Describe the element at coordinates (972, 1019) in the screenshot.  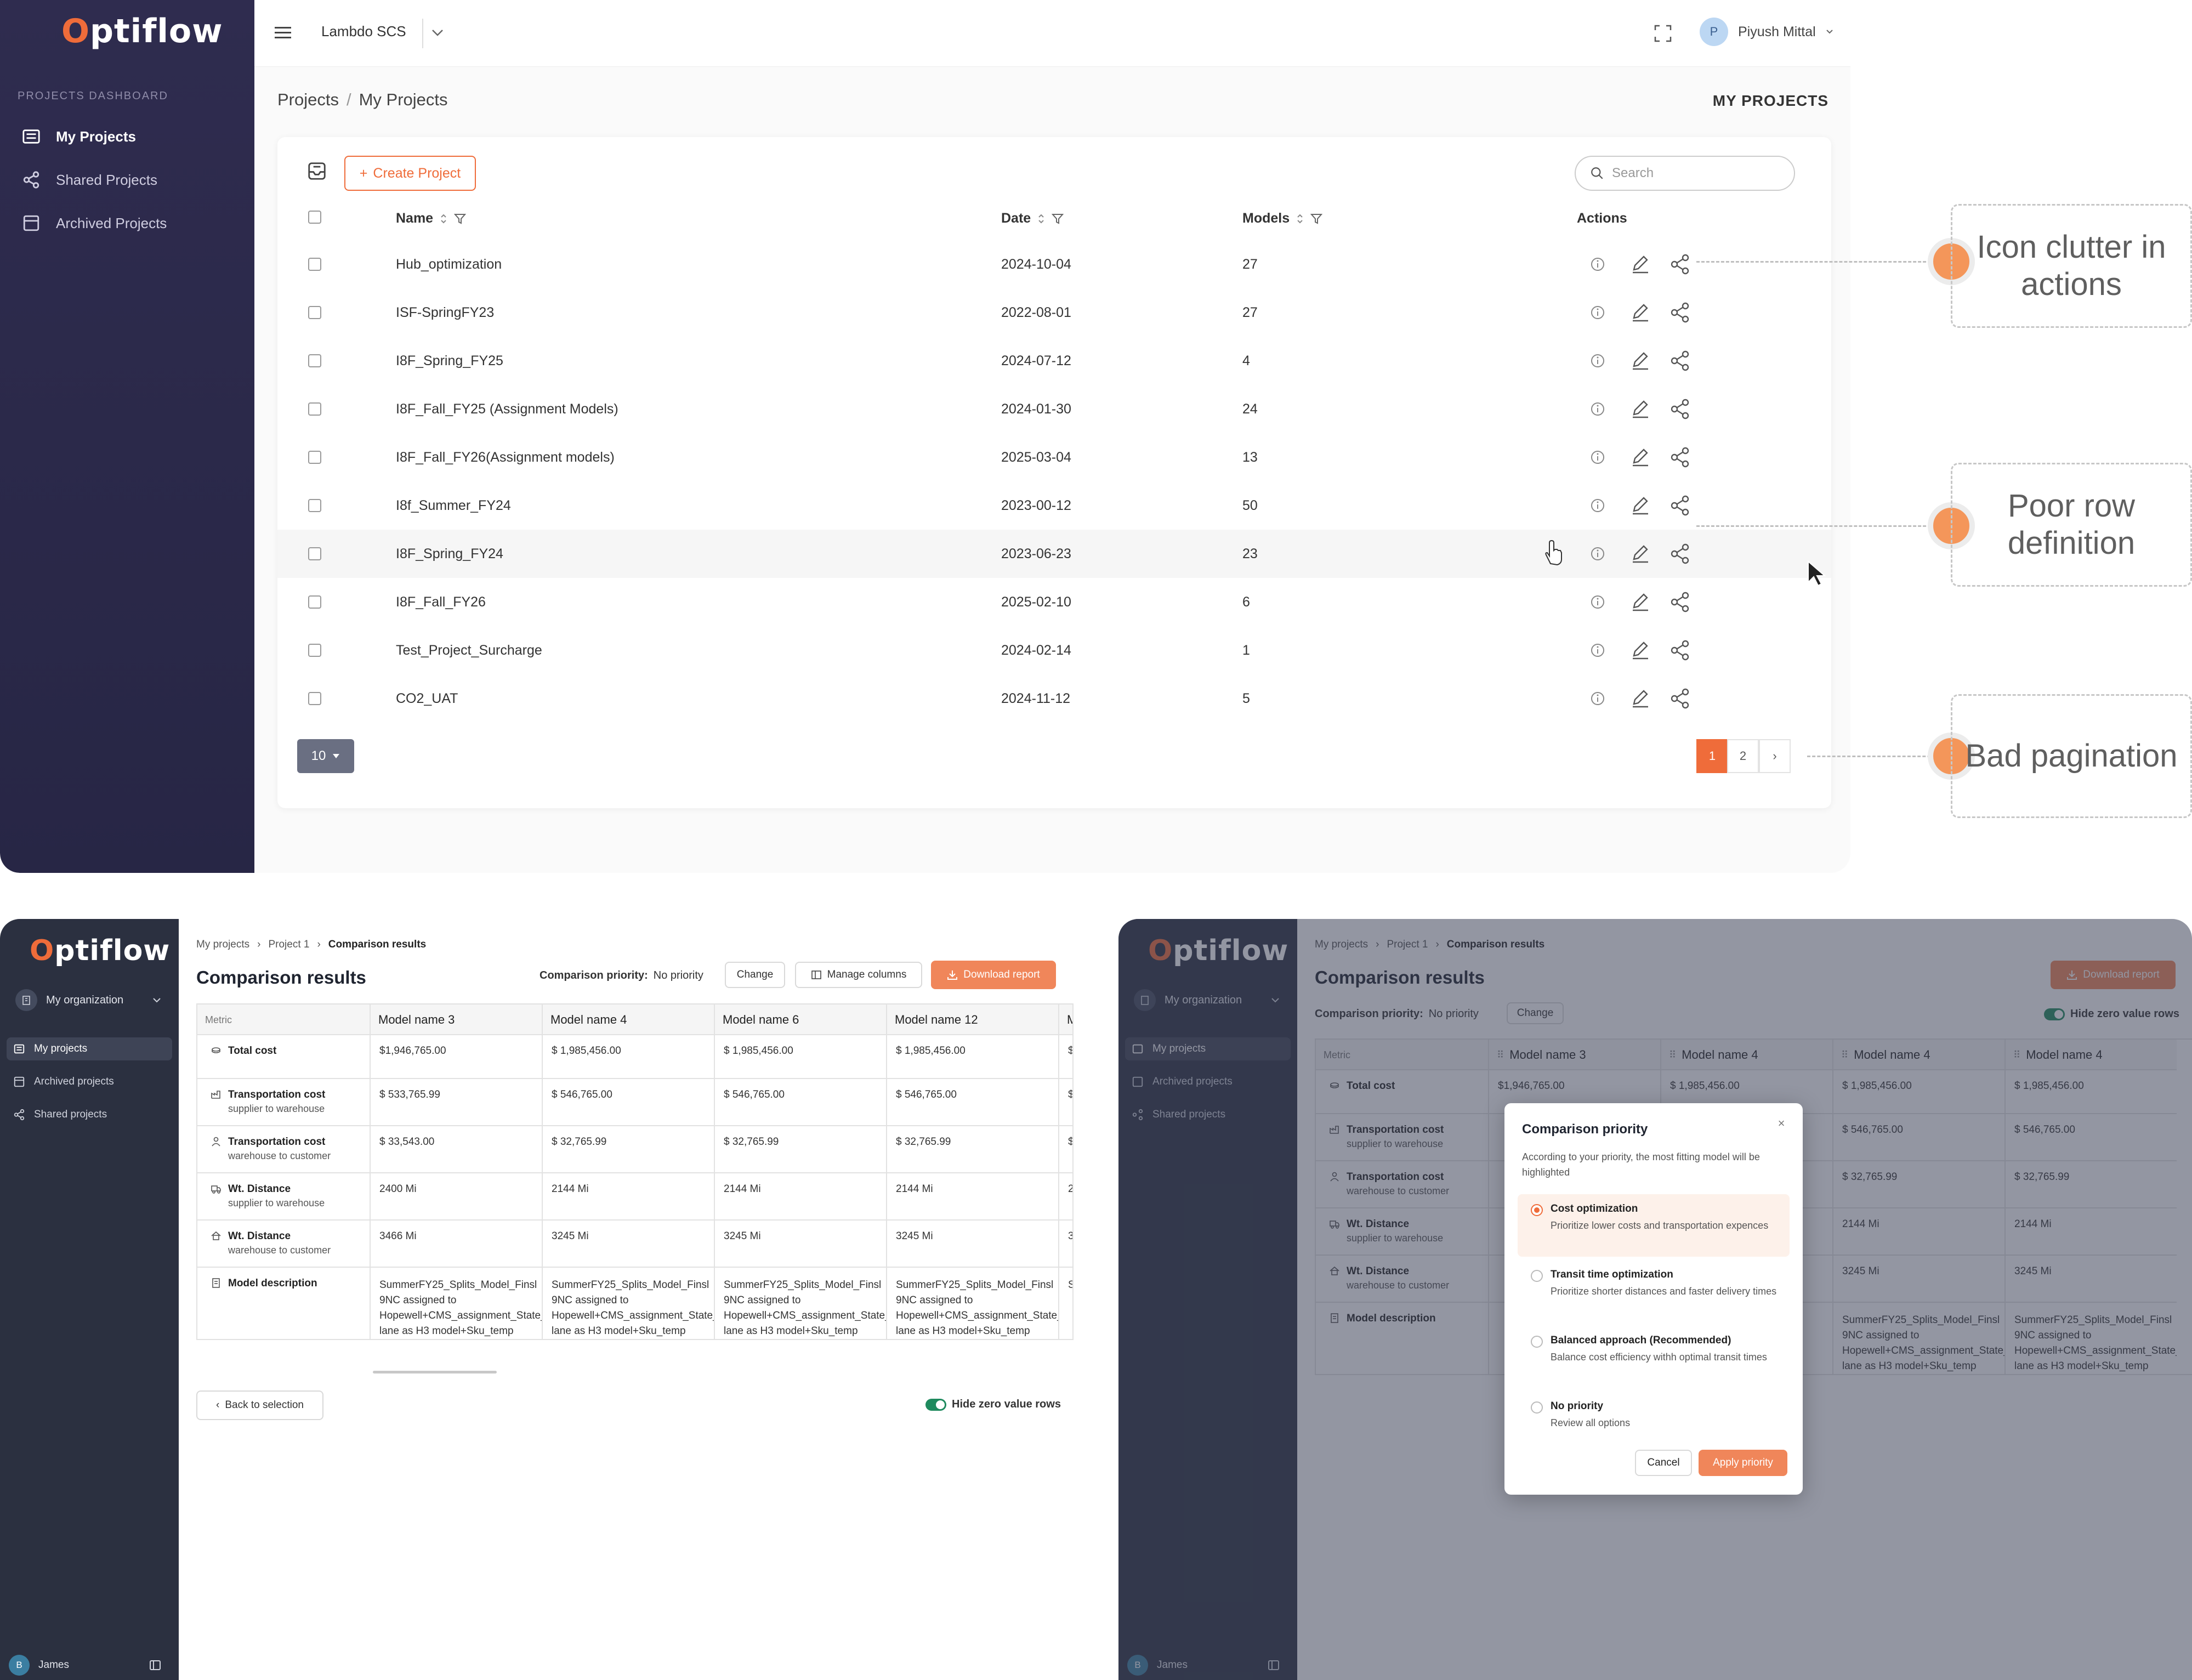
I see `column-header-model: Model name 12` at that location.